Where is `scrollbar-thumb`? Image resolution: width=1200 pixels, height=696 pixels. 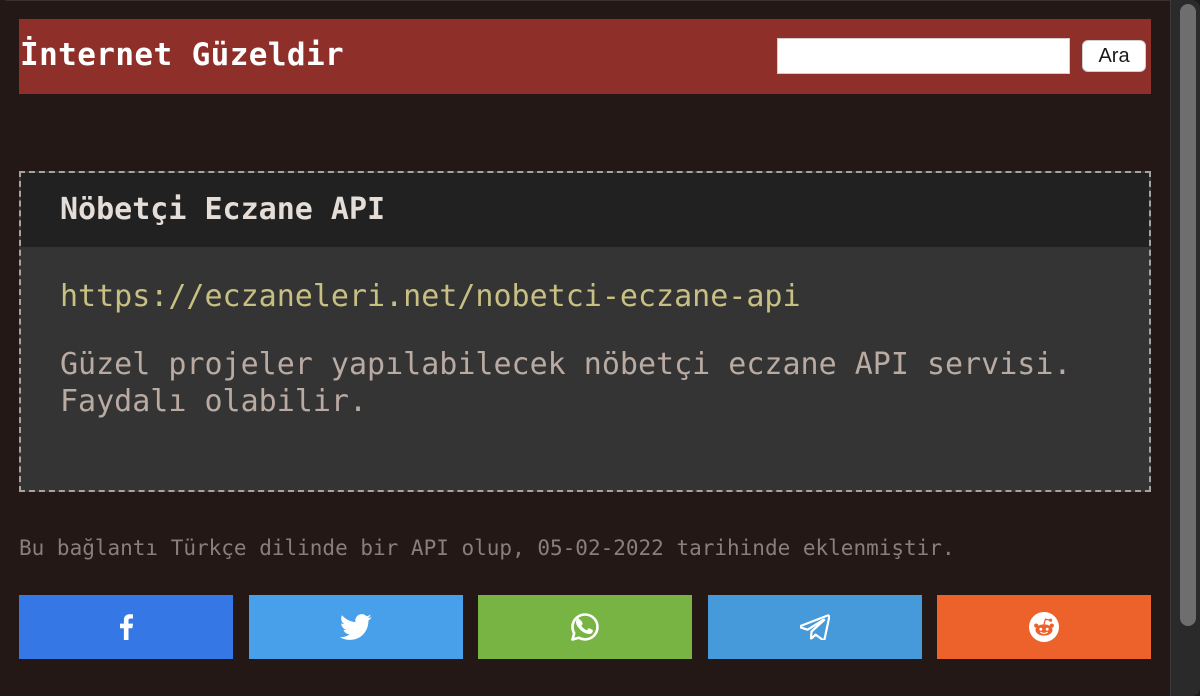 scrollbar-thumb is located at coordinates (1188, 315).